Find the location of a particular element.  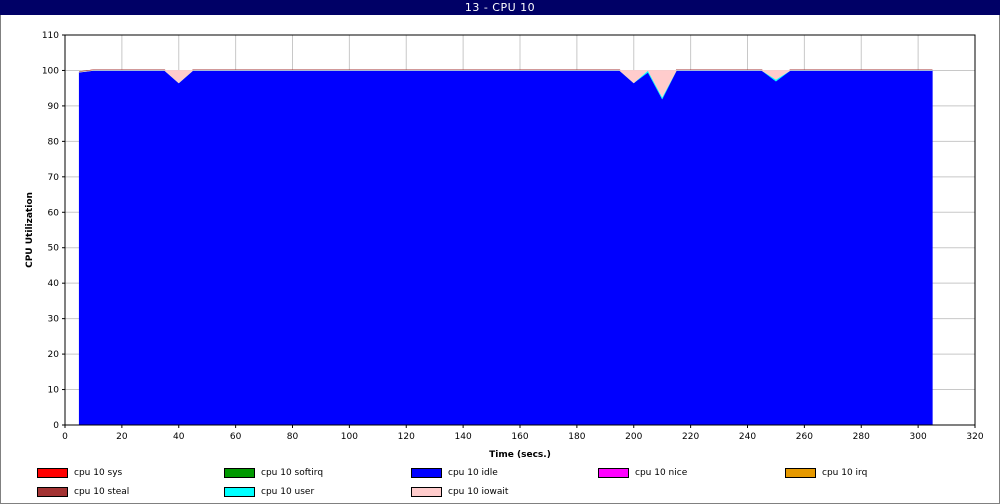

legend-item-cpu-10-idle: cpu 10 idle is located at coordinates (454, 473).